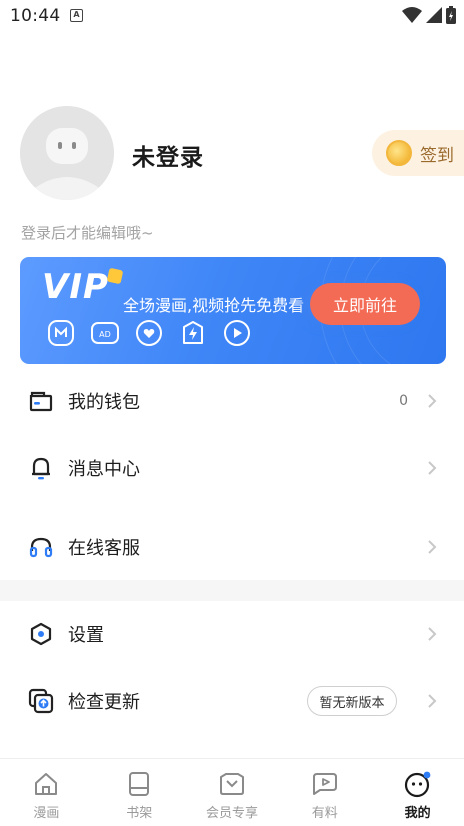 This screenshot has height=826, width=464. I want to click on default-avatar-icon, so click(67, 153).